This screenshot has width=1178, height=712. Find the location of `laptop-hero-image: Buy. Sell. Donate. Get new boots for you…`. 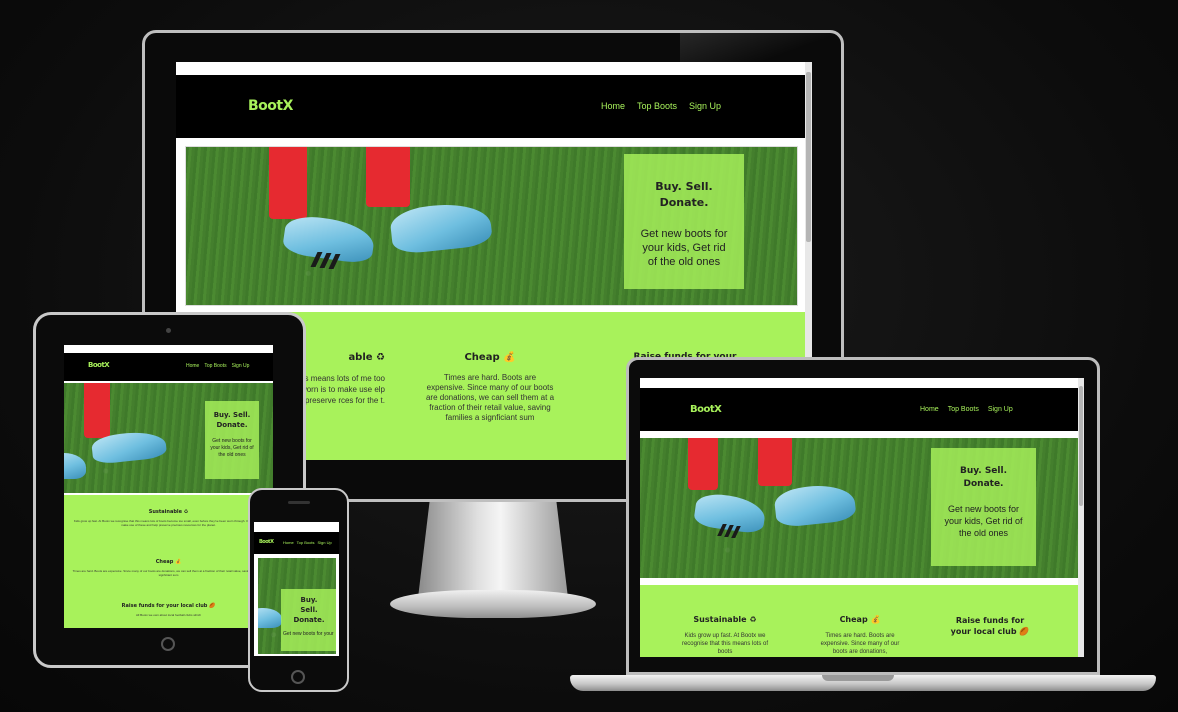

laptop-hero-image: Buy. Sell. Donate. Get new boots for you… is located at coordinates (859, 508).